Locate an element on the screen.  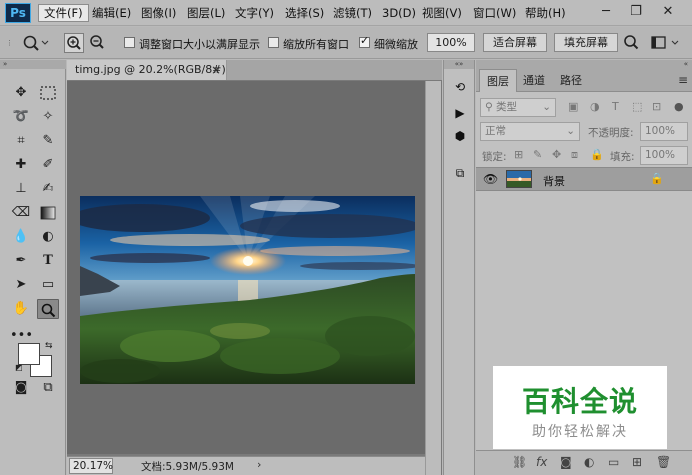
lasso-tool-icon: ➰ is located at coordinates (21, 117).